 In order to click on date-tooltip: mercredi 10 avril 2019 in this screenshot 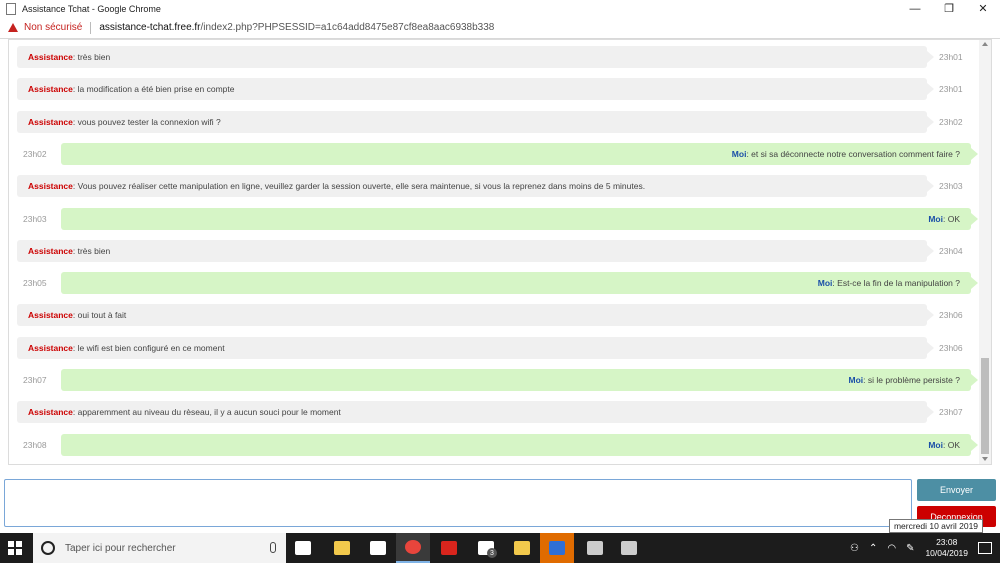, I will do `click(936, 526)`.